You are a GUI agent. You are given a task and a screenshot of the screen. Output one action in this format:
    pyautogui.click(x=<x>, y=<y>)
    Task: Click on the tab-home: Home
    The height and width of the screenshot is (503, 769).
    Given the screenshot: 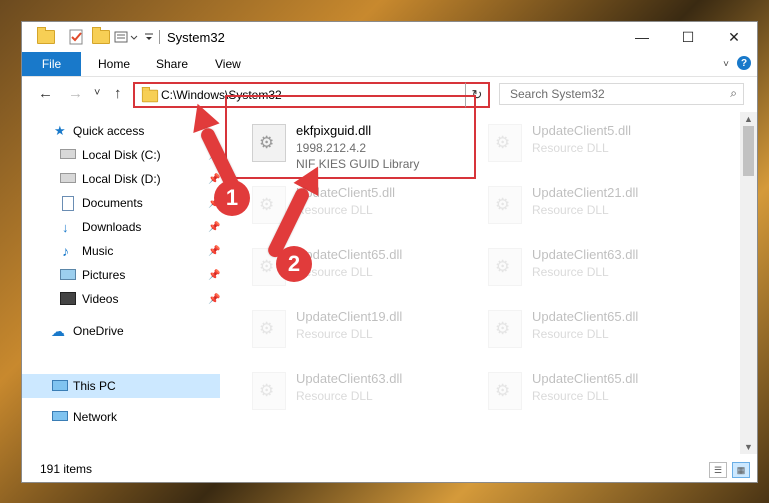 What is the action you would take?
    pyautogui.click(x=114, y=64)
    